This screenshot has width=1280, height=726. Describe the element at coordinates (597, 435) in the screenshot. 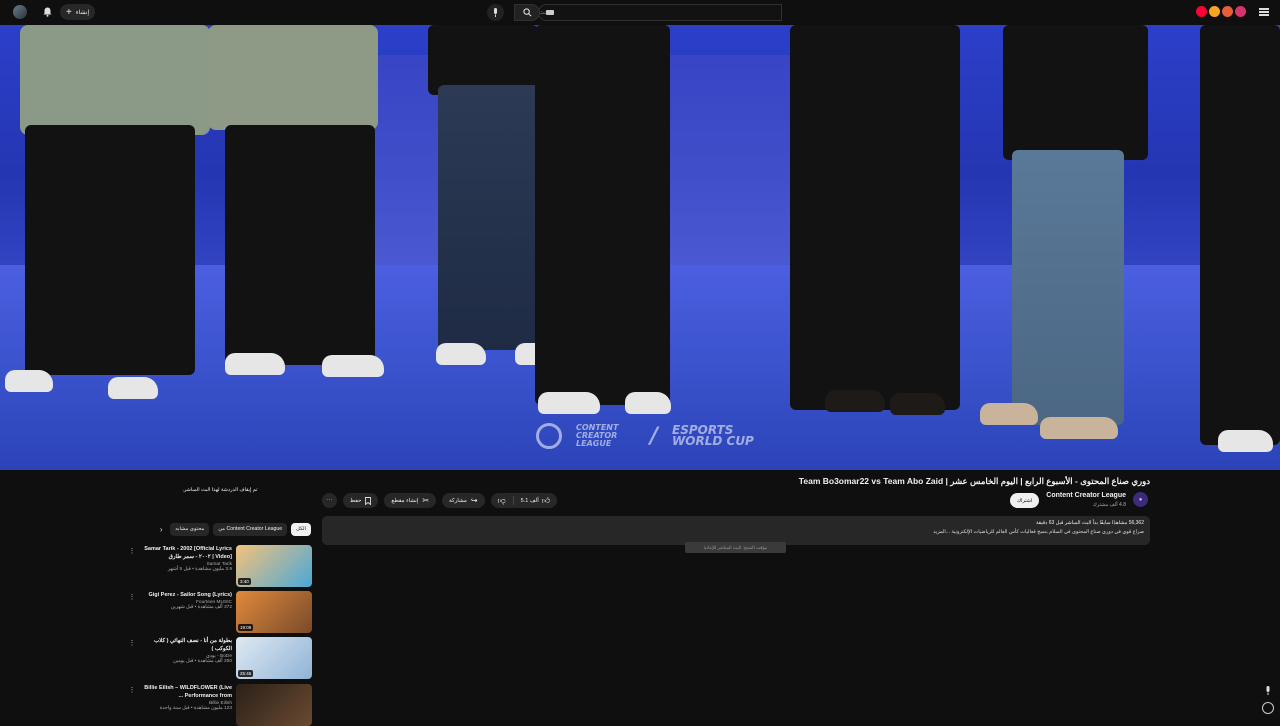

I see `watermark-text-league: CONTENT CREATOR LEAGUE` at that location.